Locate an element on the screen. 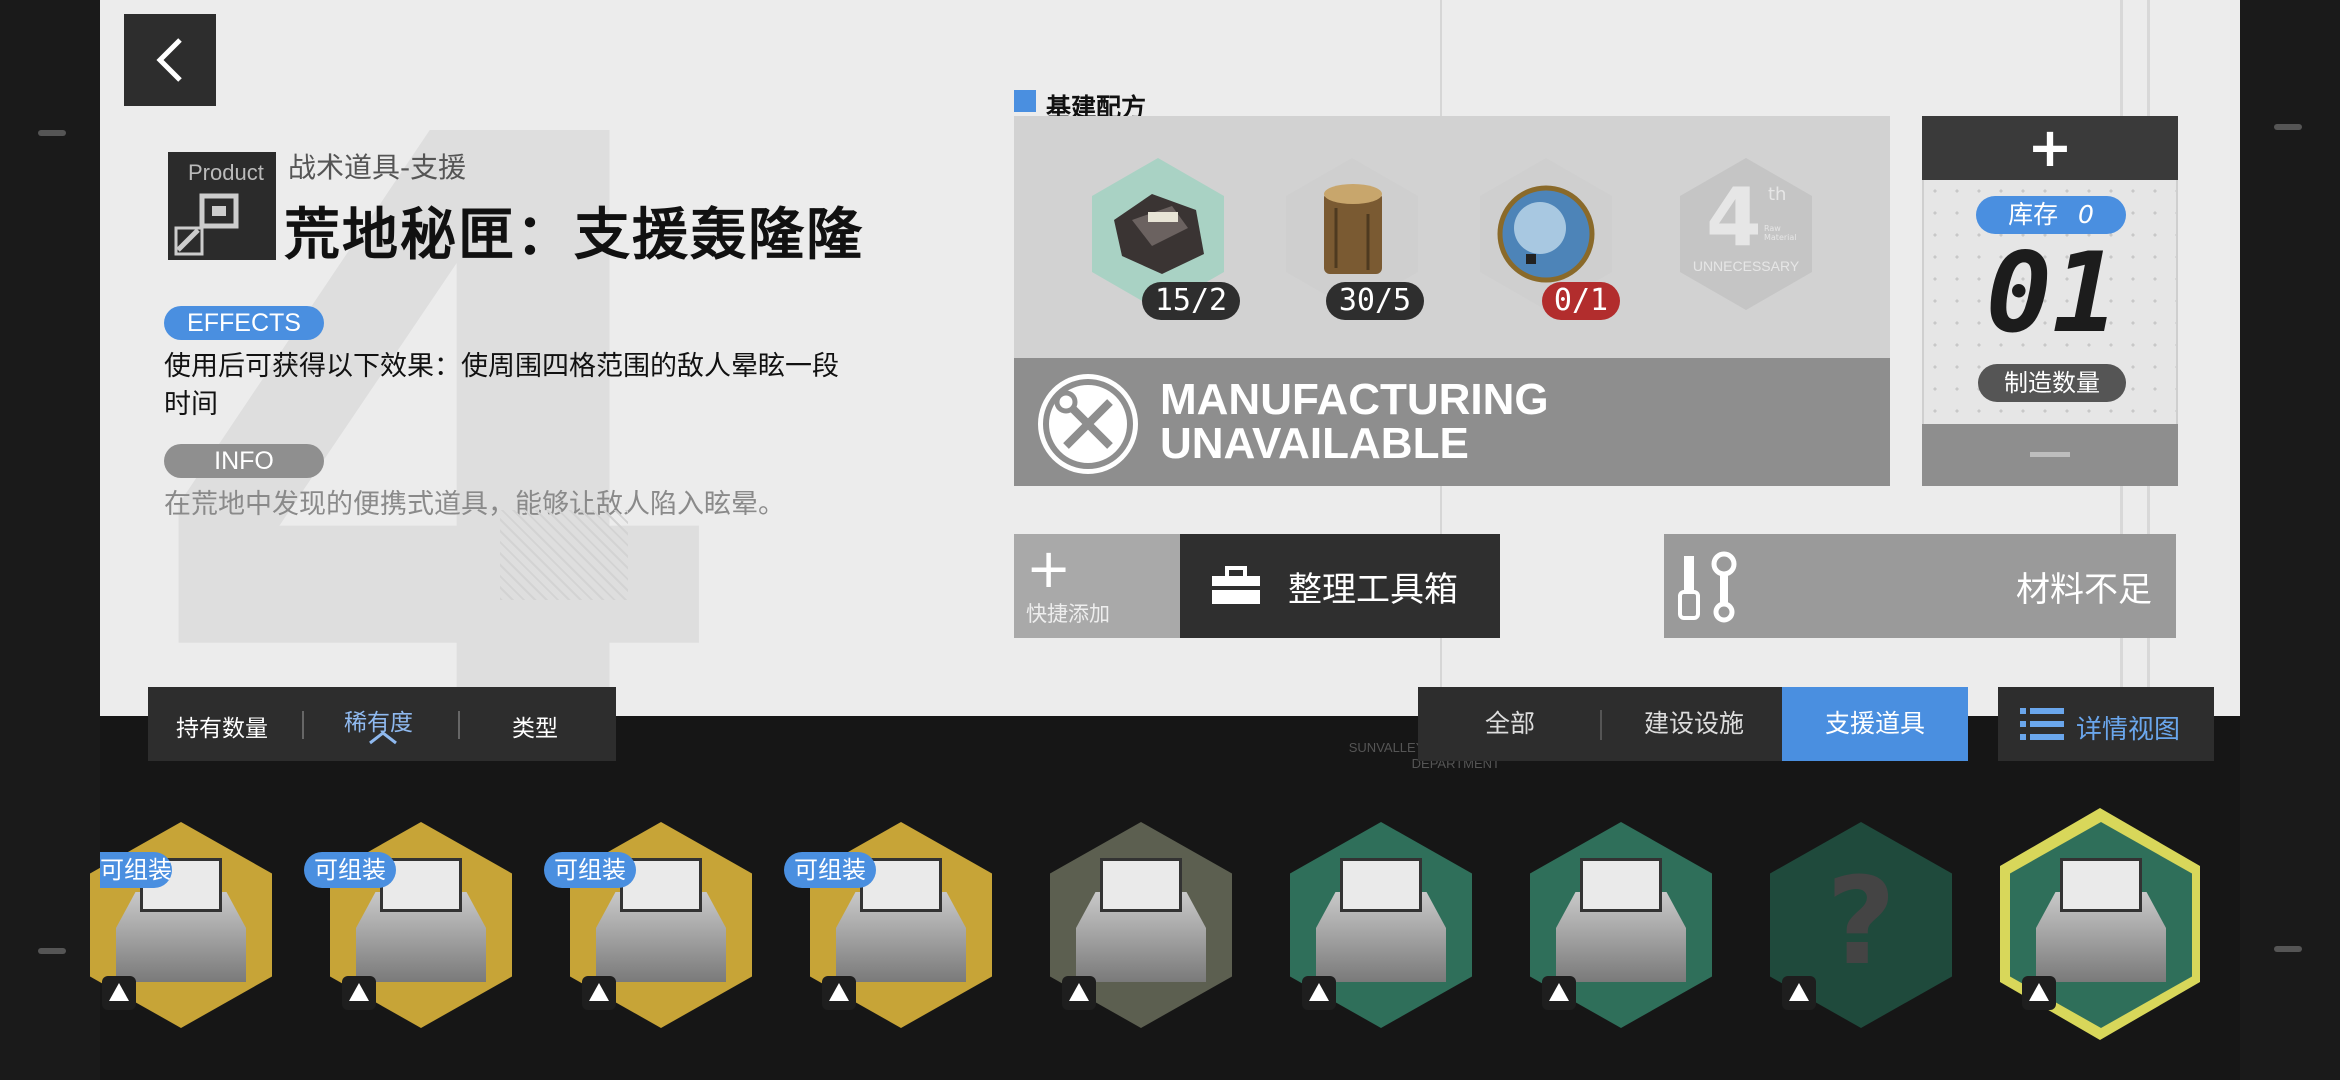 The height and width of the screenshot is (1080, 2340). organize-toolbox-button: 整理工具箱 is located at coordinates (1340, 586).